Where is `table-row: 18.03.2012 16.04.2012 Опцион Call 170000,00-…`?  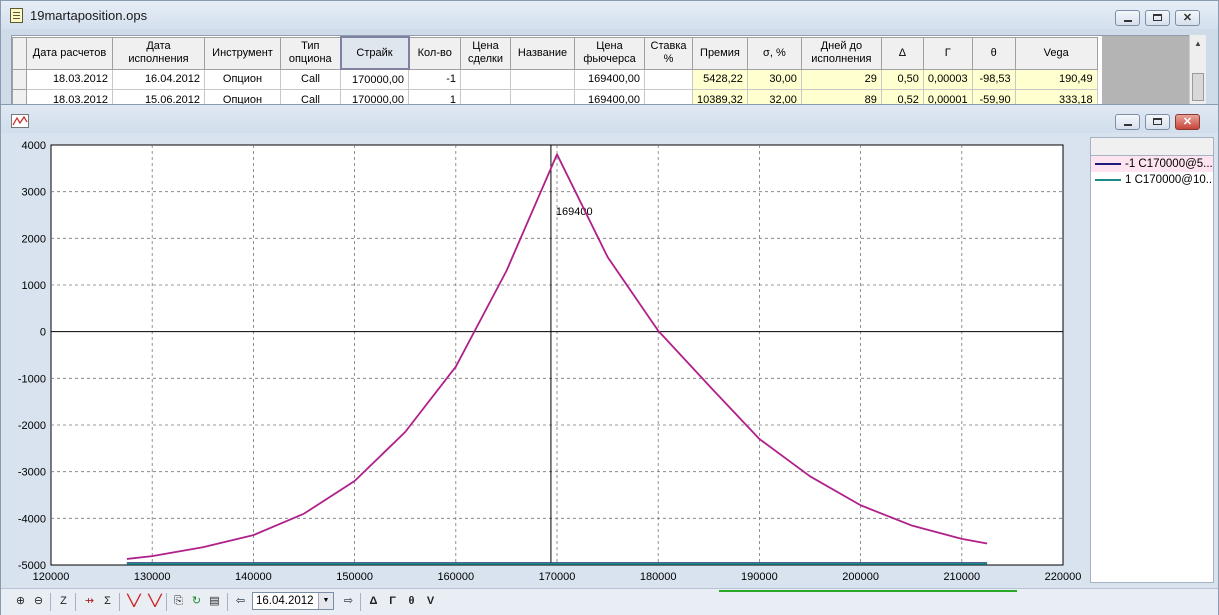 table-row: 18.03.2012 16.04.2012 Опцион Call 170000,00-… is located at coordinates (555, 79).